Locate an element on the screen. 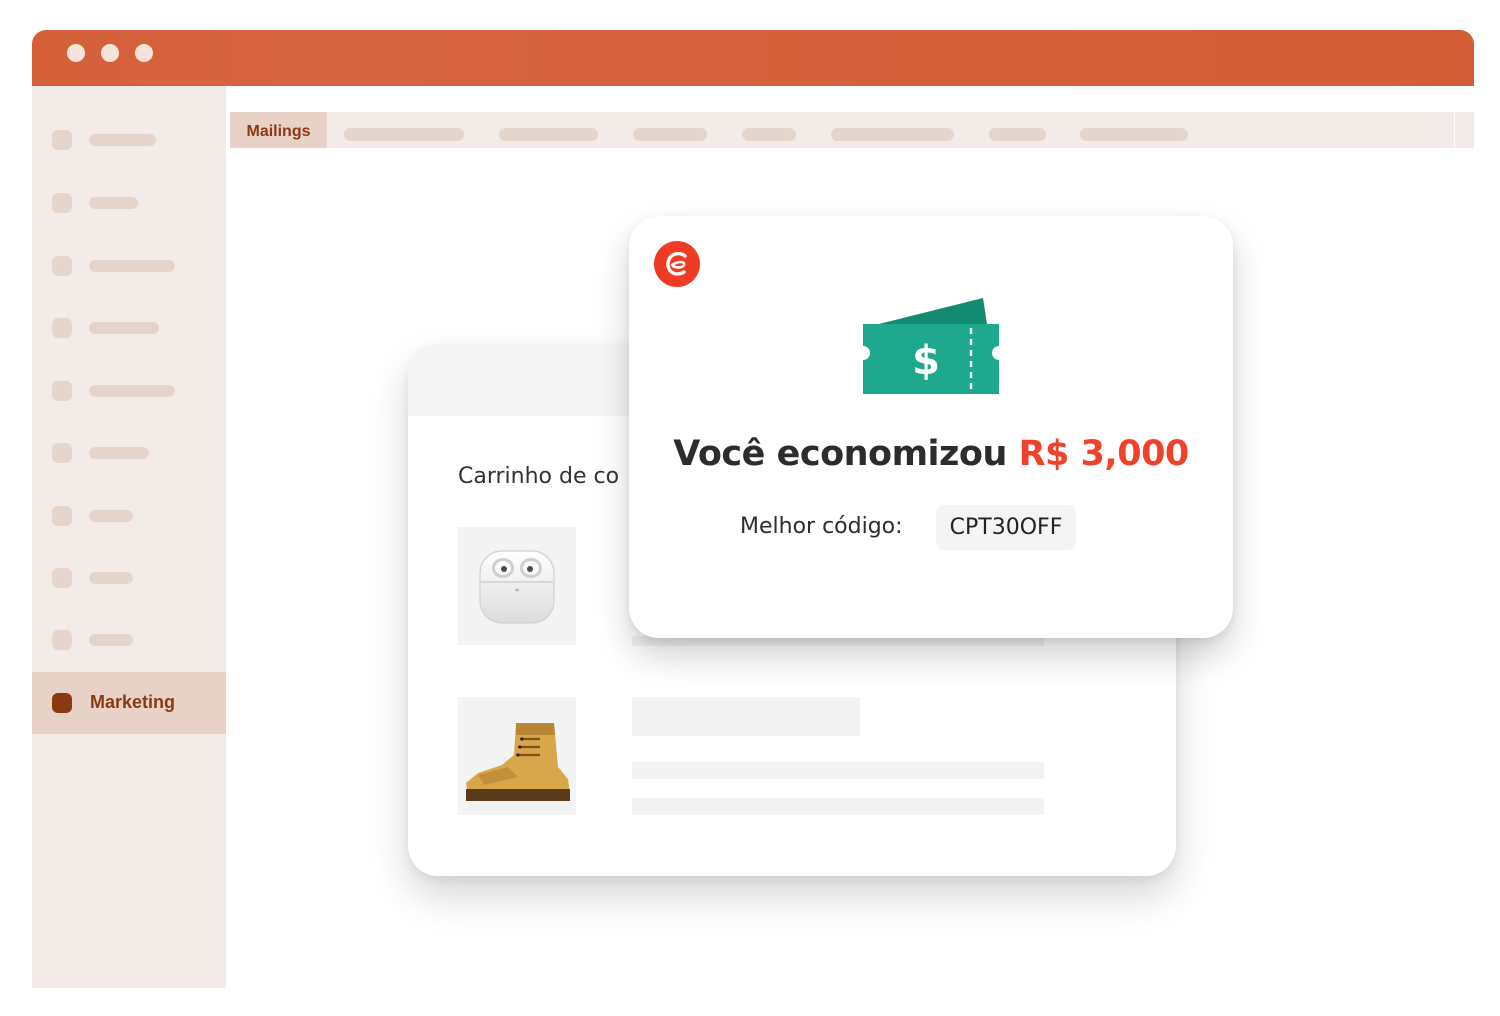 The width and height of the screenshot is (1500, 1016). savings-amount: R$ 3,000 is located at coordinates (1104, 454).